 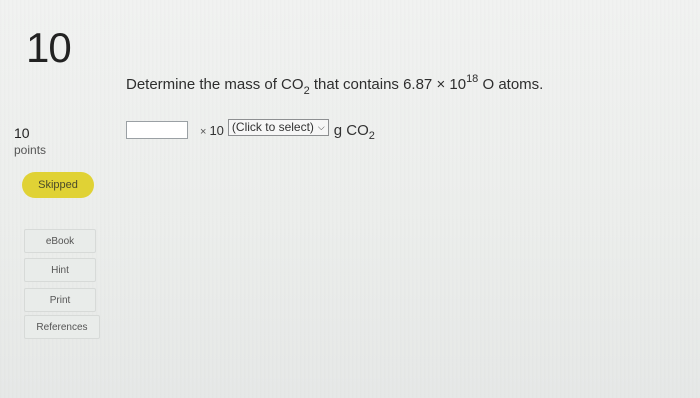 I want to click on unit-label: g CO2, so click(x=354, y=131).